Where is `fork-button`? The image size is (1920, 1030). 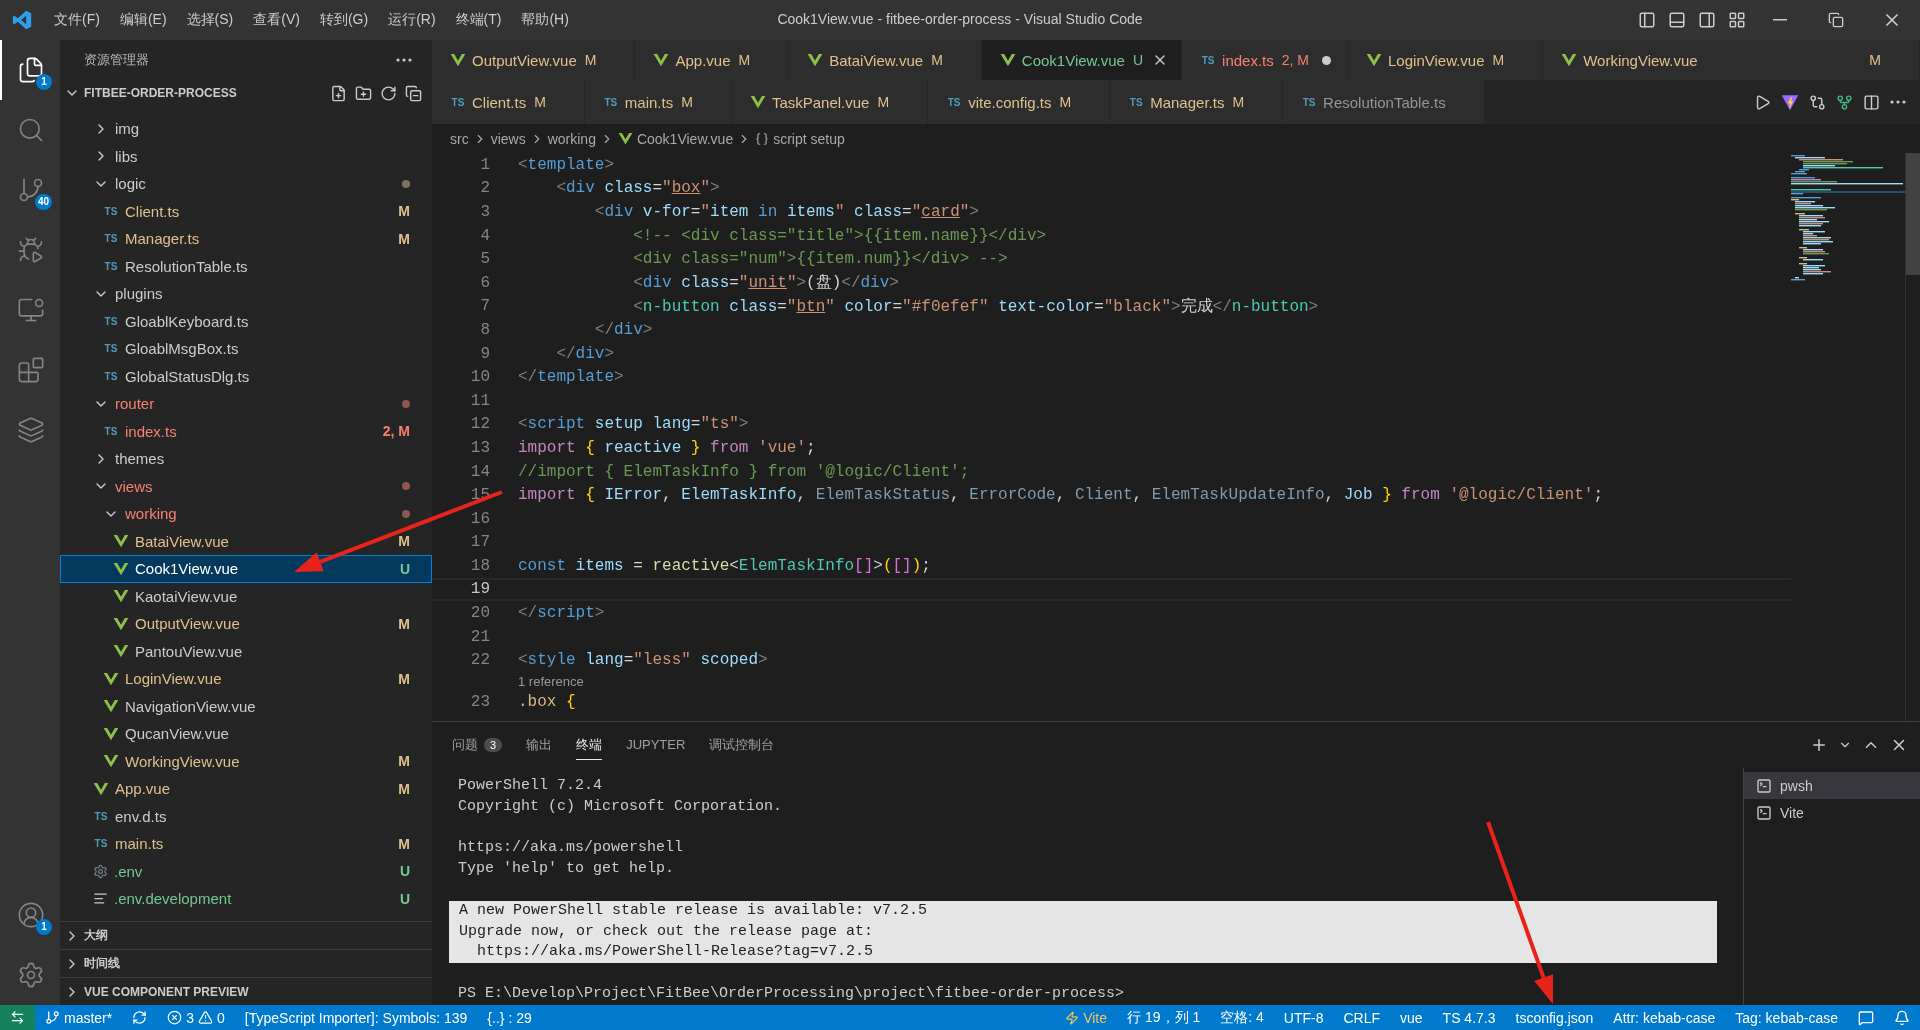
fork-button is located at coordinates (1844, 102).